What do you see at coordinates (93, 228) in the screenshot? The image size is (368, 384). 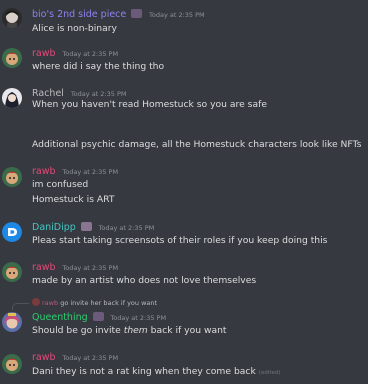 I see `message-header: DaniDipp Today at 2:35 PM` at bounding box center [93, 228].